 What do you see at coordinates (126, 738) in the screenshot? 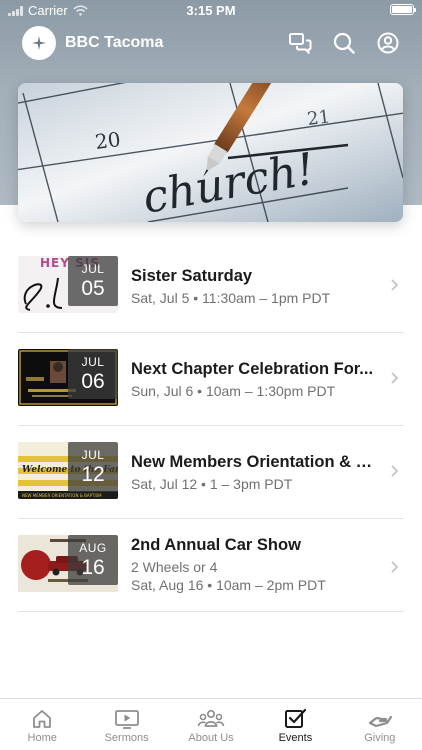
I see `tab-label: Sermons` at bounding box center [126, 738].